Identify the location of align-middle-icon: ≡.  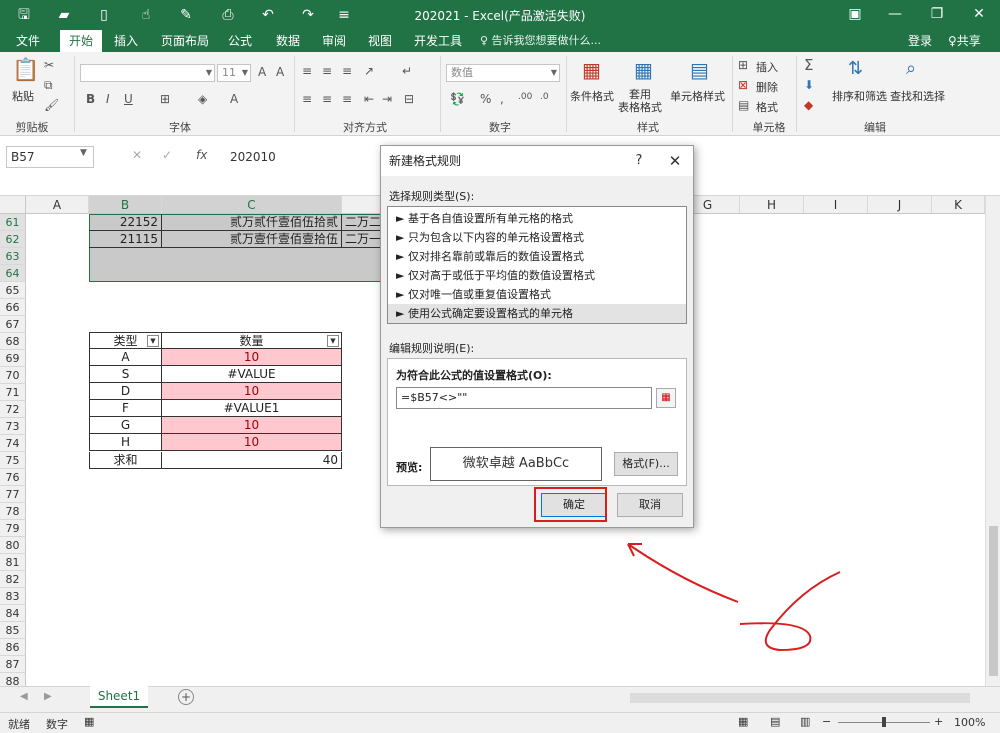
(327, 71).